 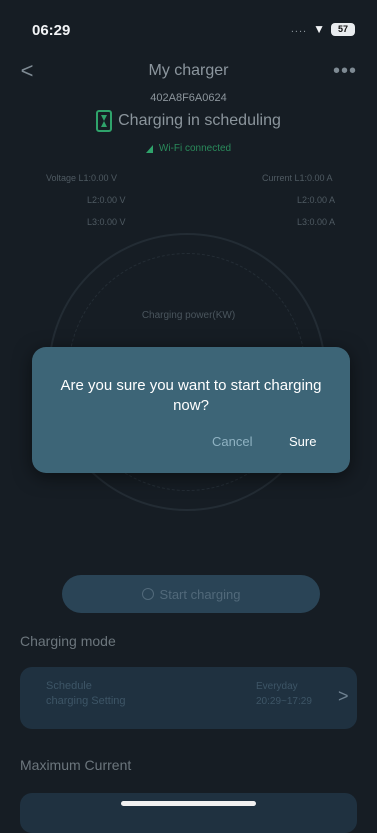 What do you see at coordinates (188, 315) in the screenshot?
I see `gauge-label: Charging power(KW)` at bounding box center [188, 315].